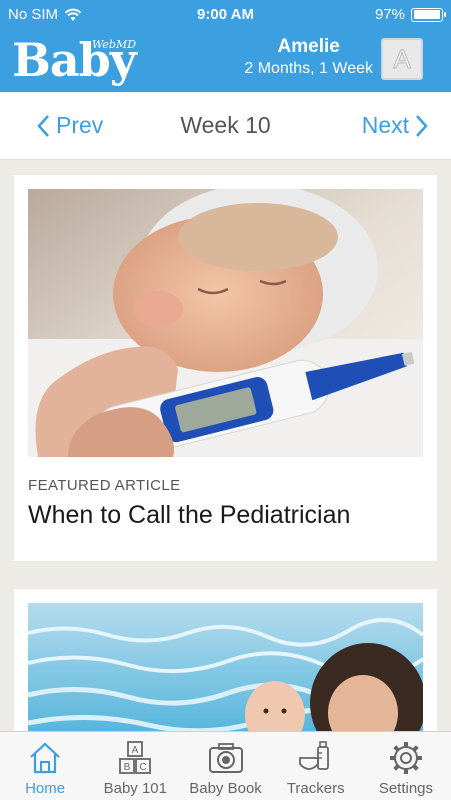 Image resolution: width=451 pixels, height=800 pixels. I want to click on next-week-button: Next, so click(395, 125).